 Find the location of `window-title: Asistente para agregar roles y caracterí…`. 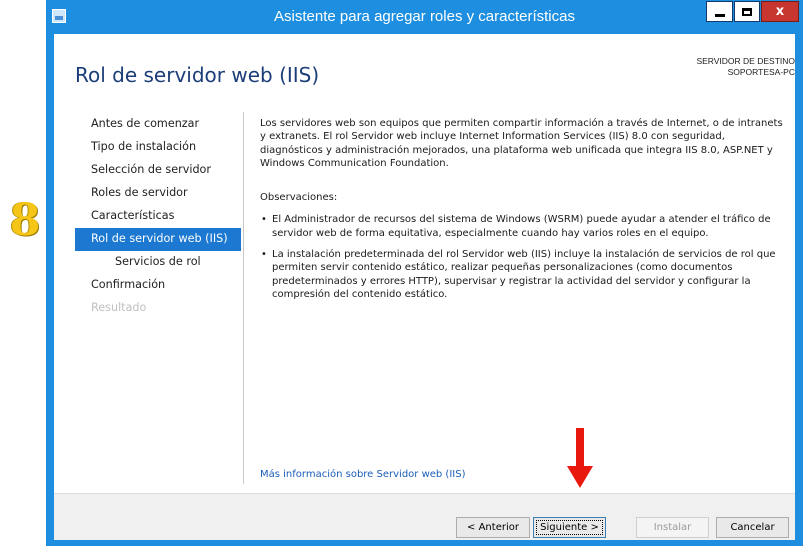

window-title: Asistente para agregar roles y caracterí… is located at coordinates (424, 16).